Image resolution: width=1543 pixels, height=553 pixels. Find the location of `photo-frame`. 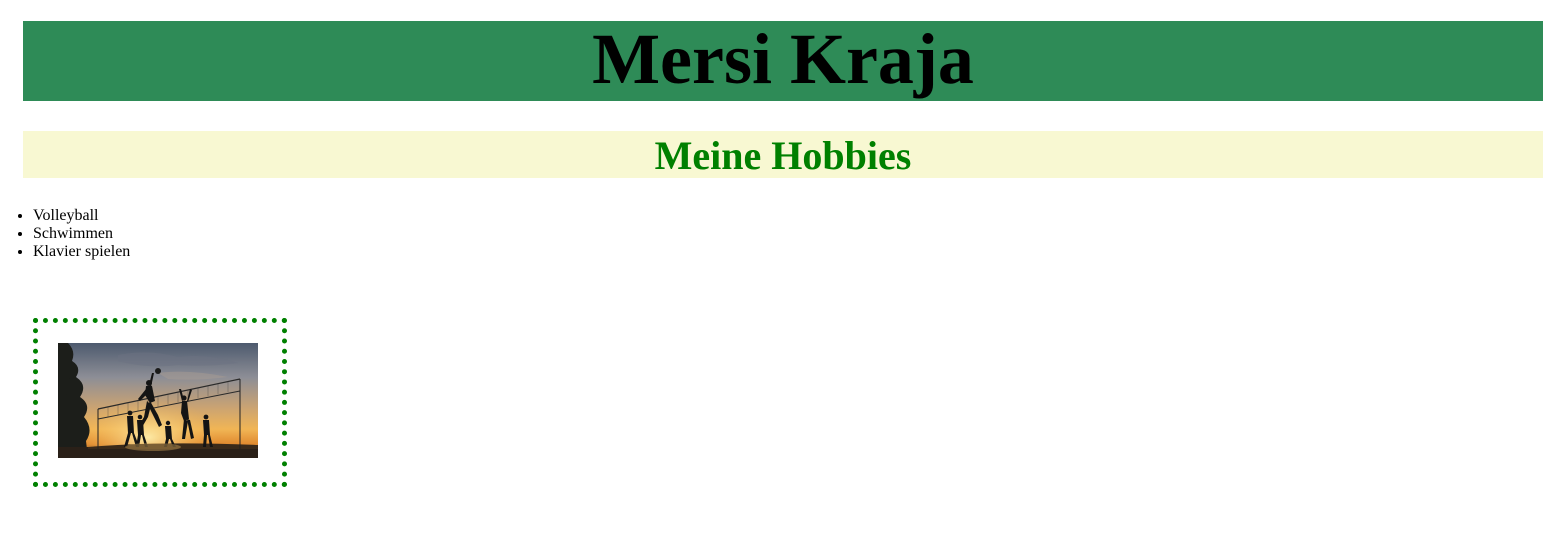

photo-frame is located at coordinates (160, 402).